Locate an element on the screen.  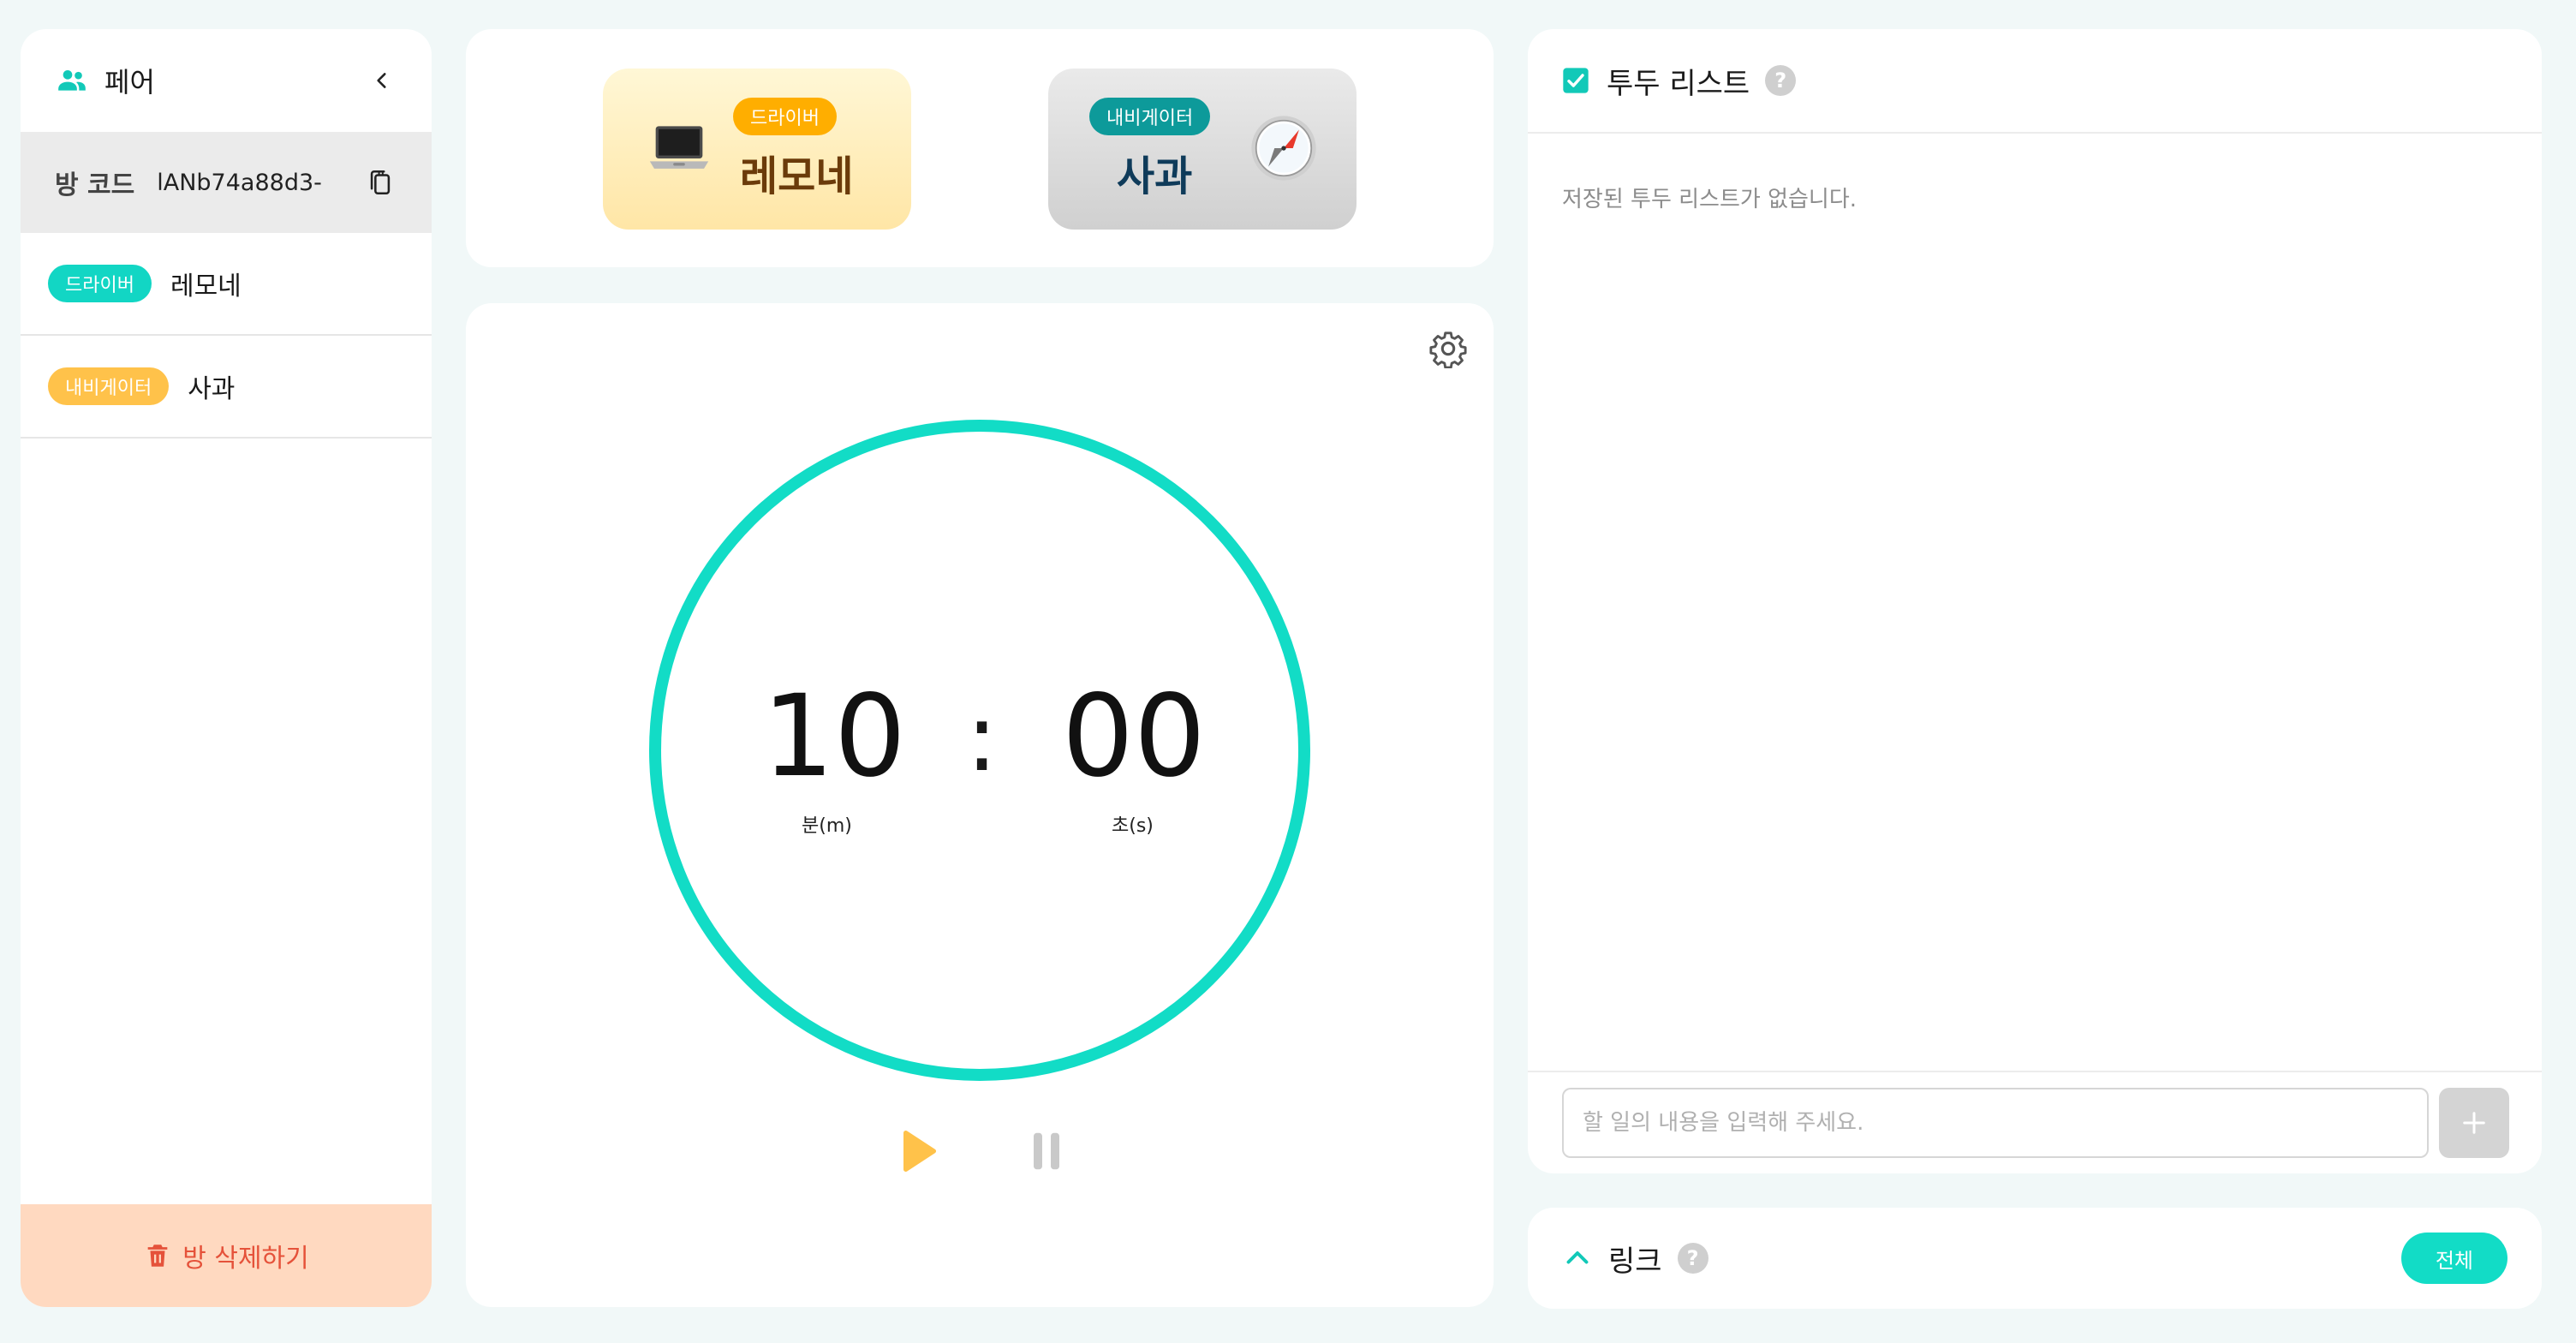
pause-button is located at coordinates (1046, 1151).